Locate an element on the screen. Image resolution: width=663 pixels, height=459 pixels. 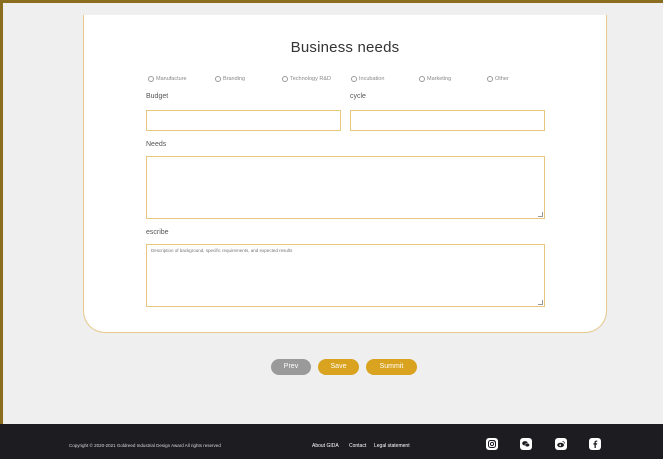
radio-label: Other is located at coordinates (502, 79).